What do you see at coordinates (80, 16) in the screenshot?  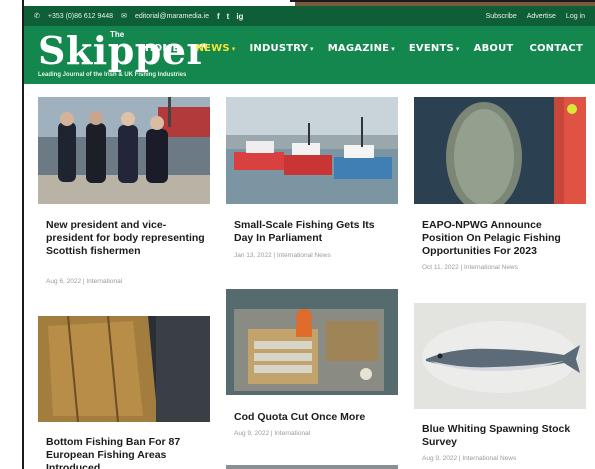 I see `phone-number: +353 (0)86 612 9448` at bounding box center [80, 16].